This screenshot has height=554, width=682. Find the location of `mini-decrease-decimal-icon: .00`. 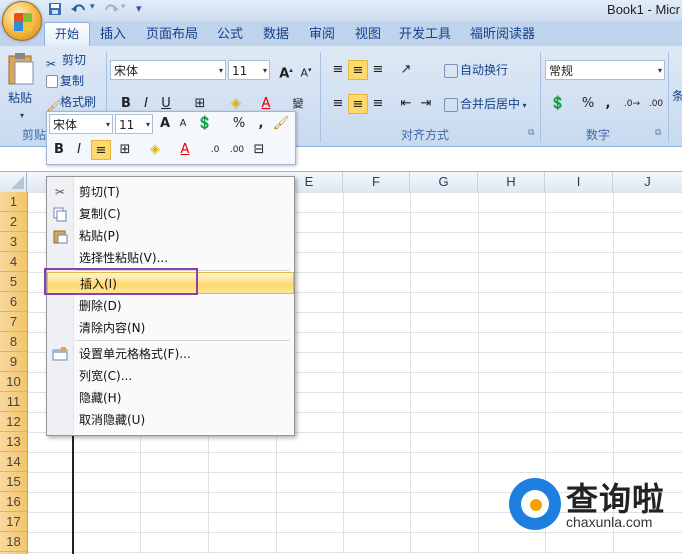

mini-decrease-decimal-icon: .00 is located at coordinates (237, 150).